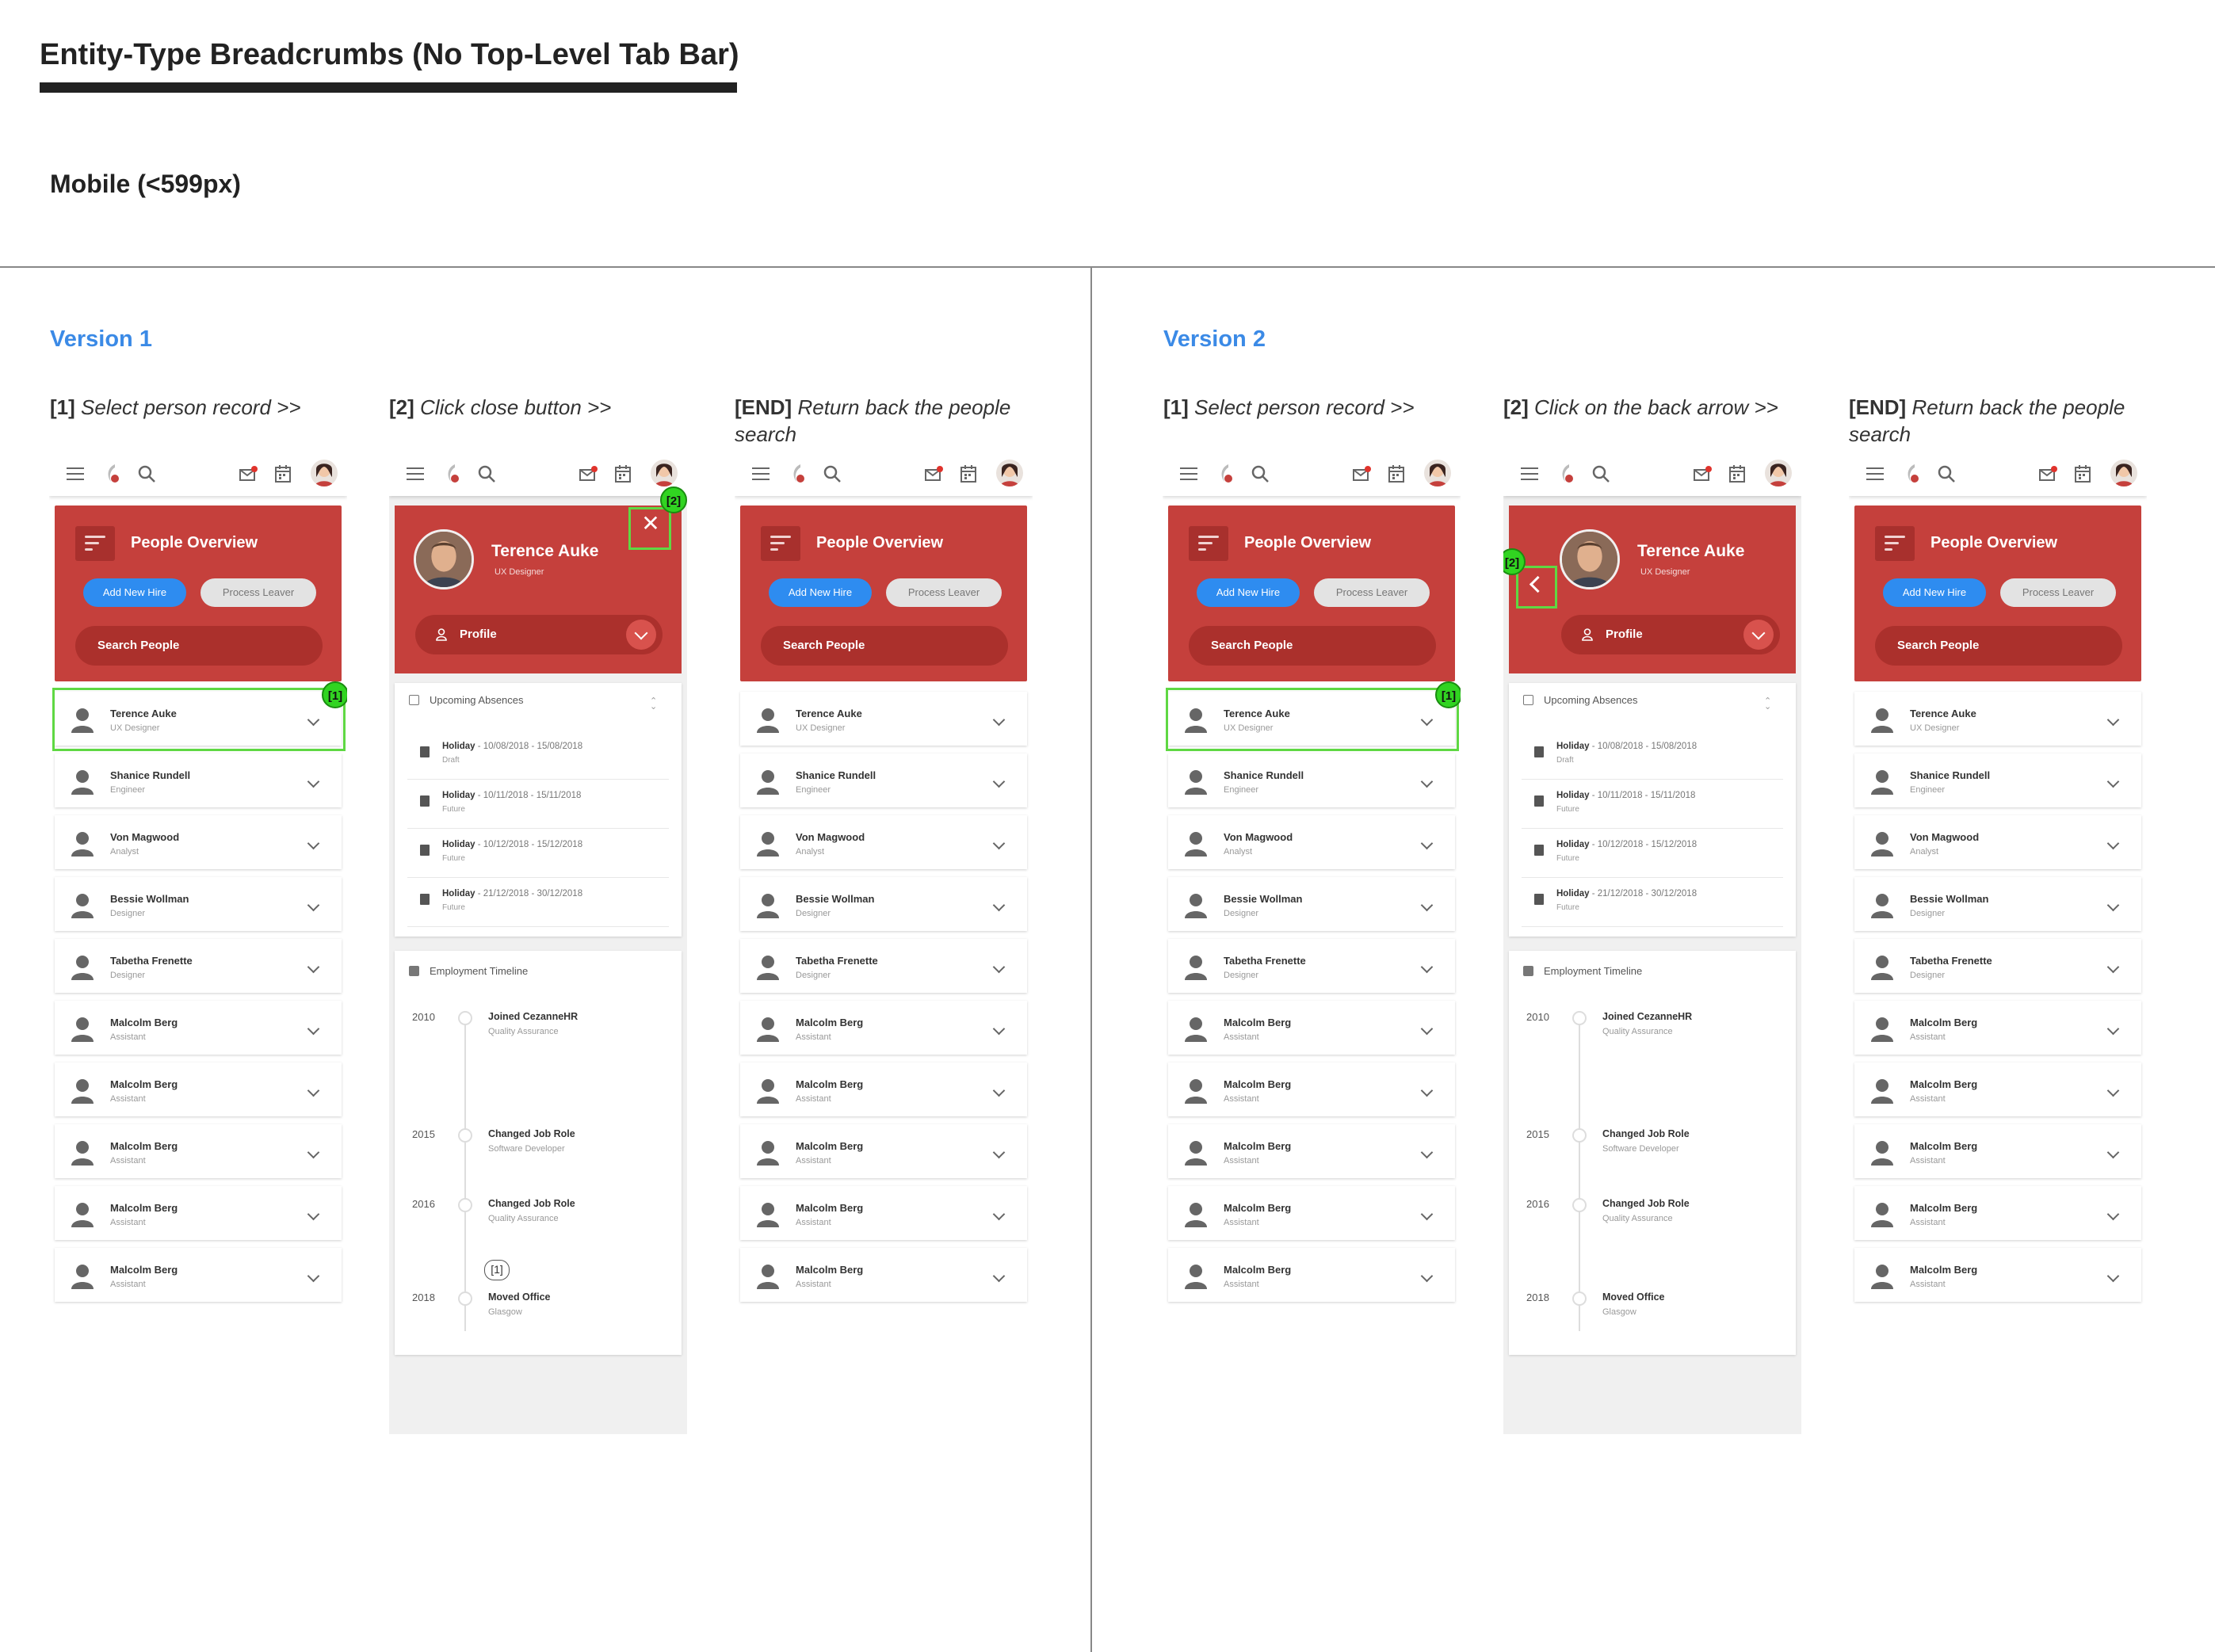  Describe the element at coordinates (1313, 646) in the screenshot. I see `search-people-field: Search People` at that location.